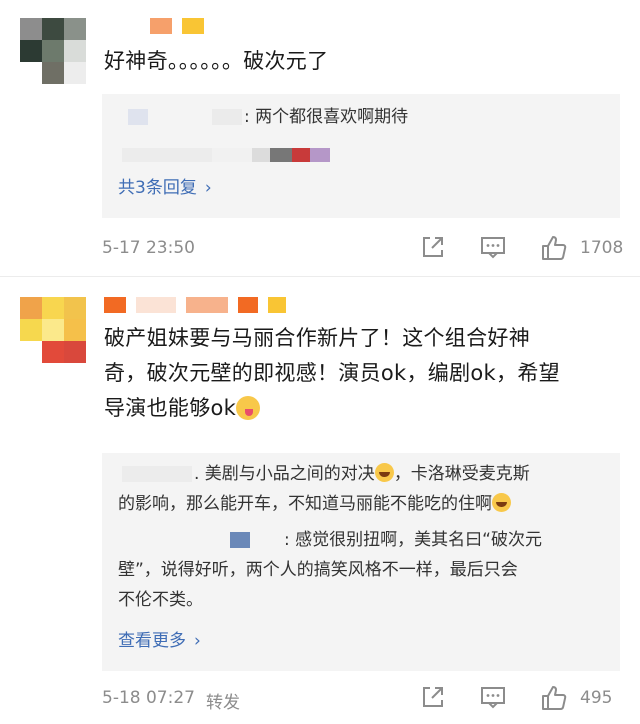  I want to click on reply-line: 的影响，那么能开车，不知道马丽能不能吃的住啊, so click(362, 504).